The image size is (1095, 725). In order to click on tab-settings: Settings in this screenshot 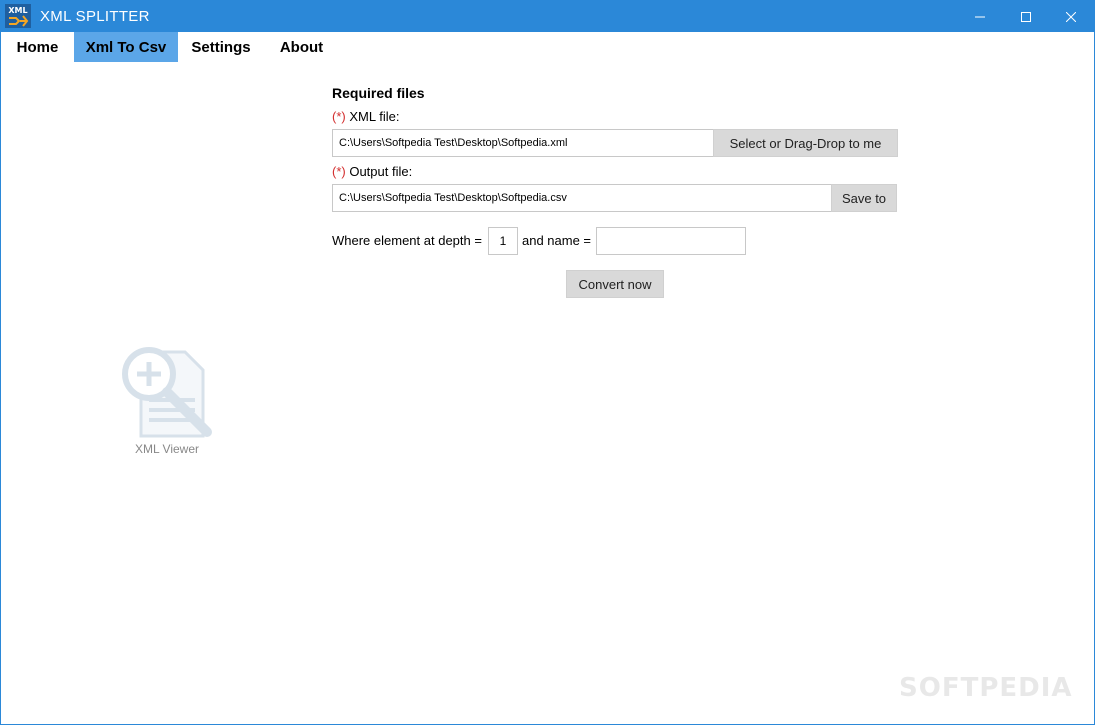, I will do `click(221, 47)`.